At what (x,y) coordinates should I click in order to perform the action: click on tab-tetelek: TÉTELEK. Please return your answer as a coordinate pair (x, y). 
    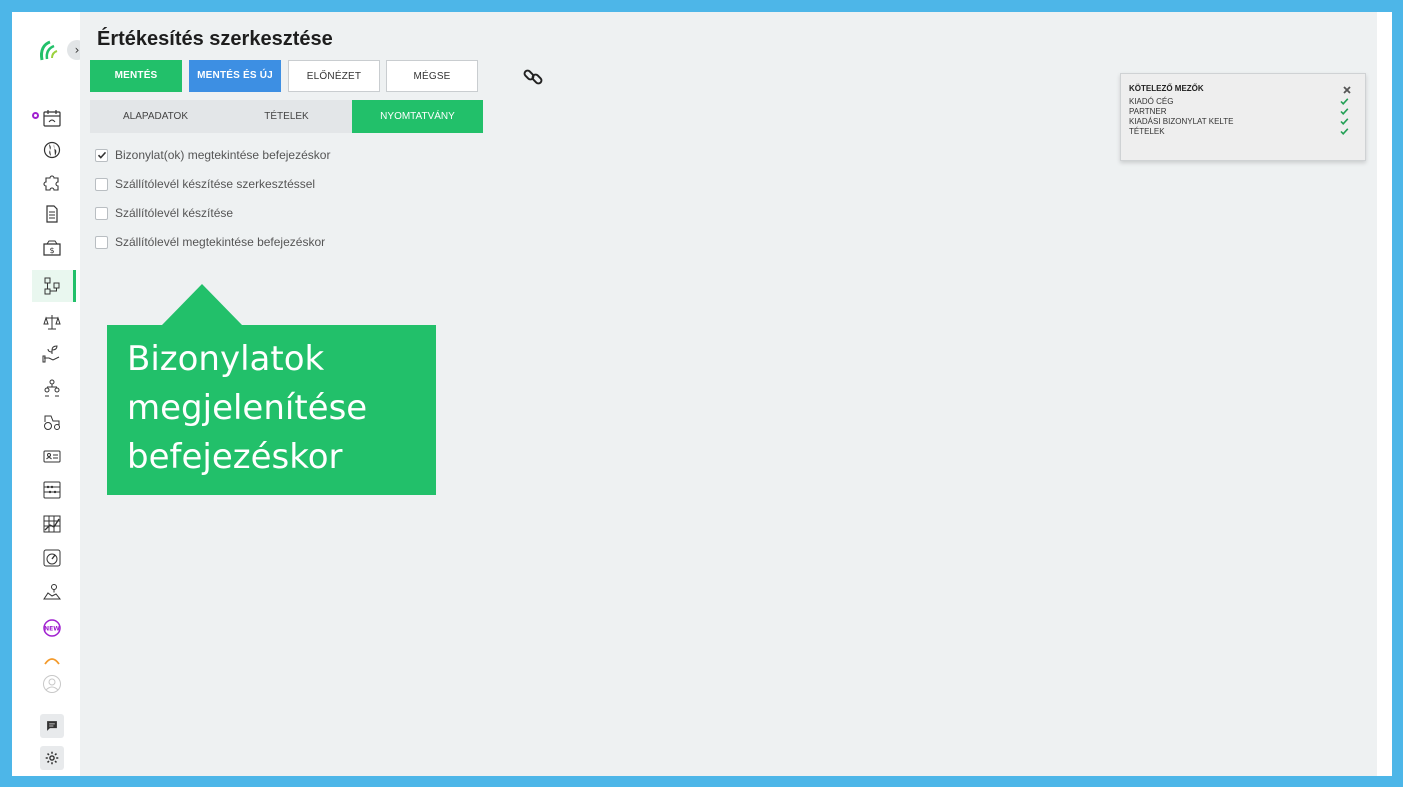
    Looking at the image, I should click on (286, 116).